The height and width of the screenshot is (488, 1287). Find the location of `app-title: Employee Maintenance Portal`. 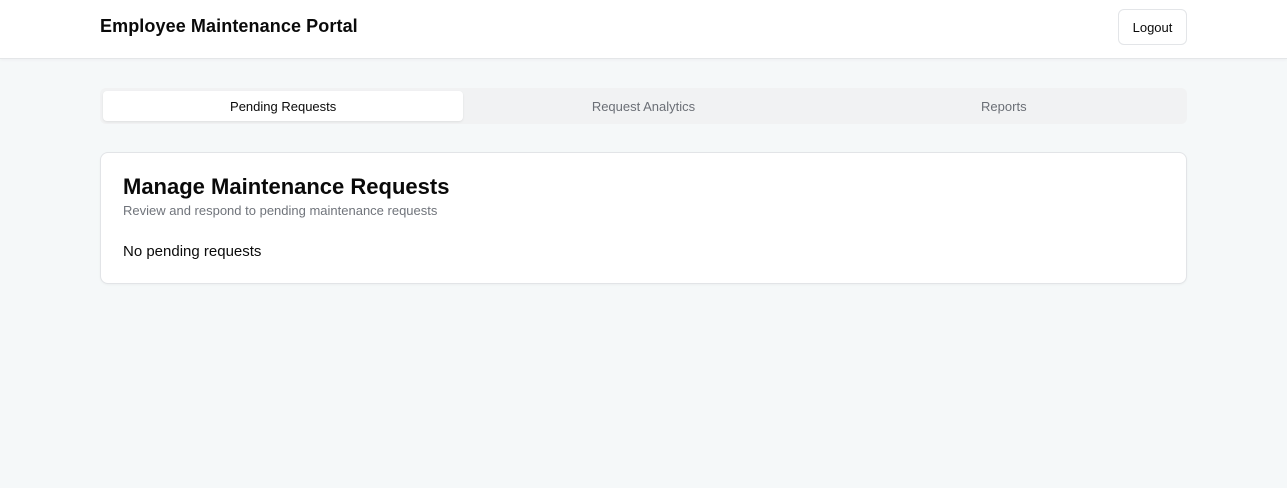

app-title: Employee Maintenance Portal is located at coordinates (229, 26).